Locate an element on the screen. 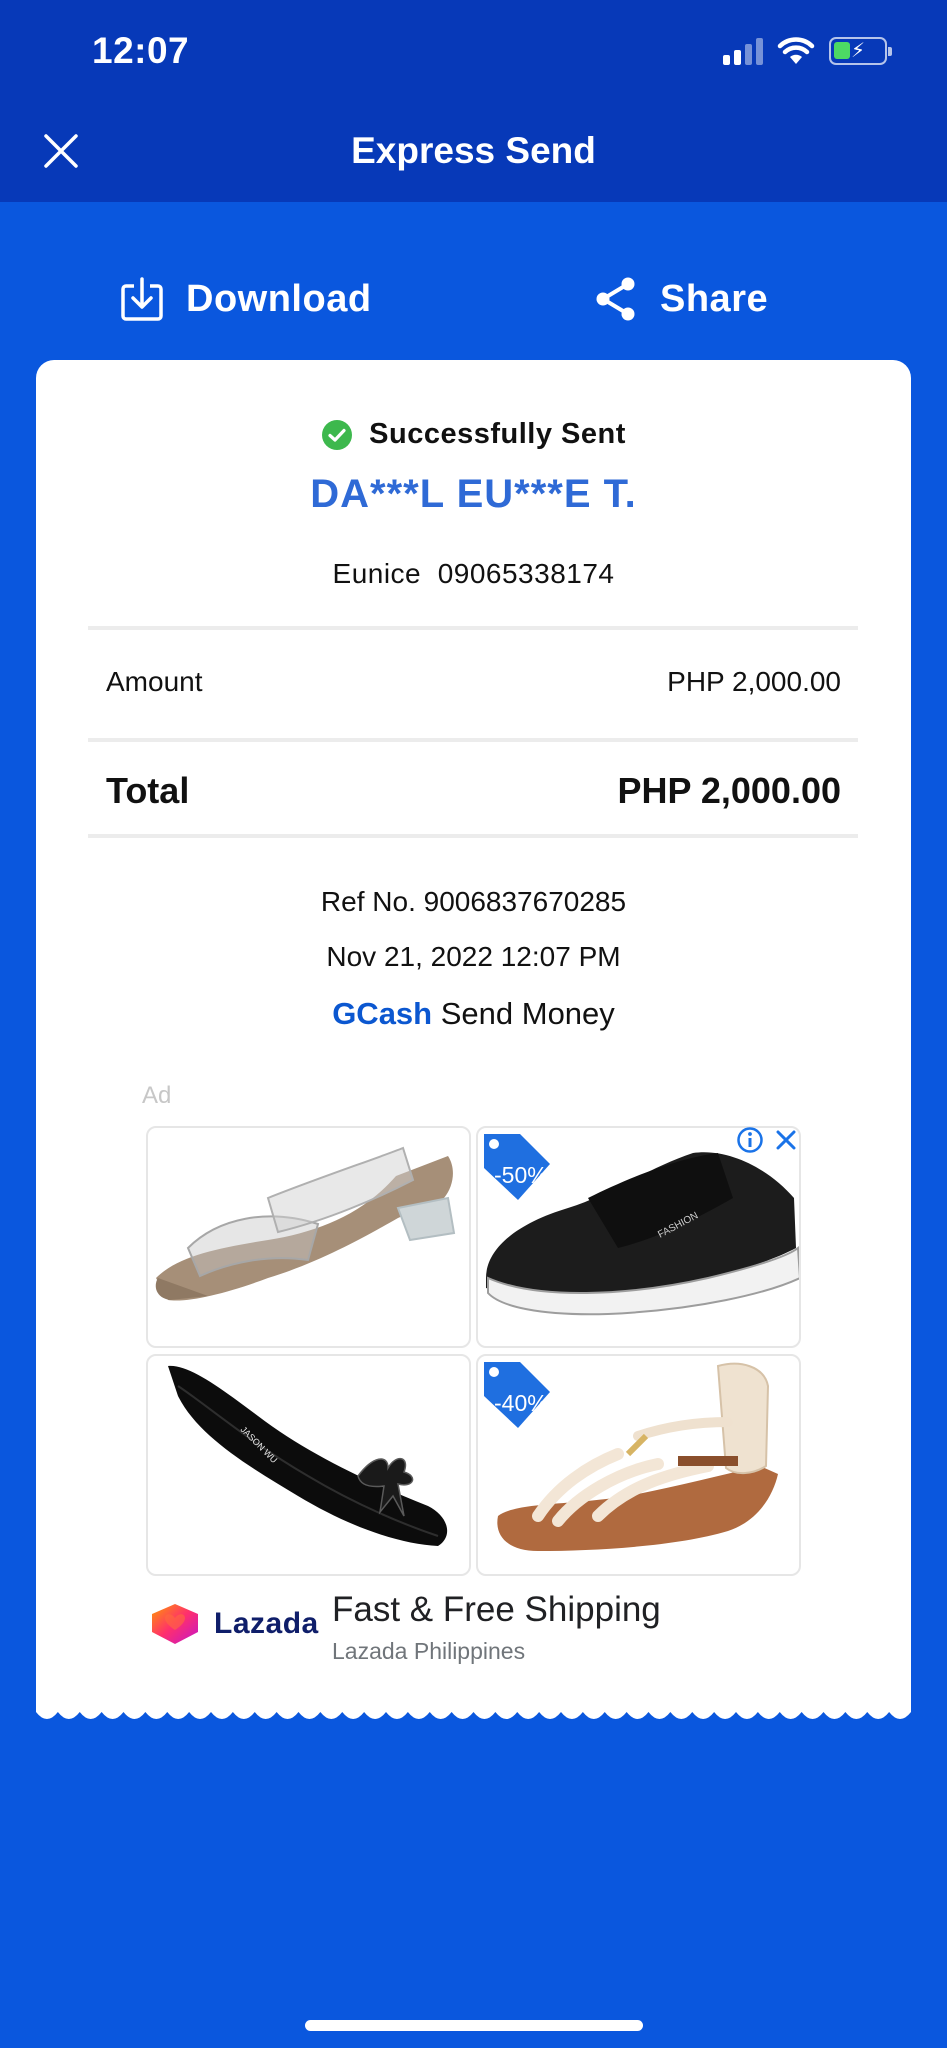 Image resolution: width=947 pixels, height=2048 pixels. lazada-logo: Lazada is located at coordinates (233, 1624).